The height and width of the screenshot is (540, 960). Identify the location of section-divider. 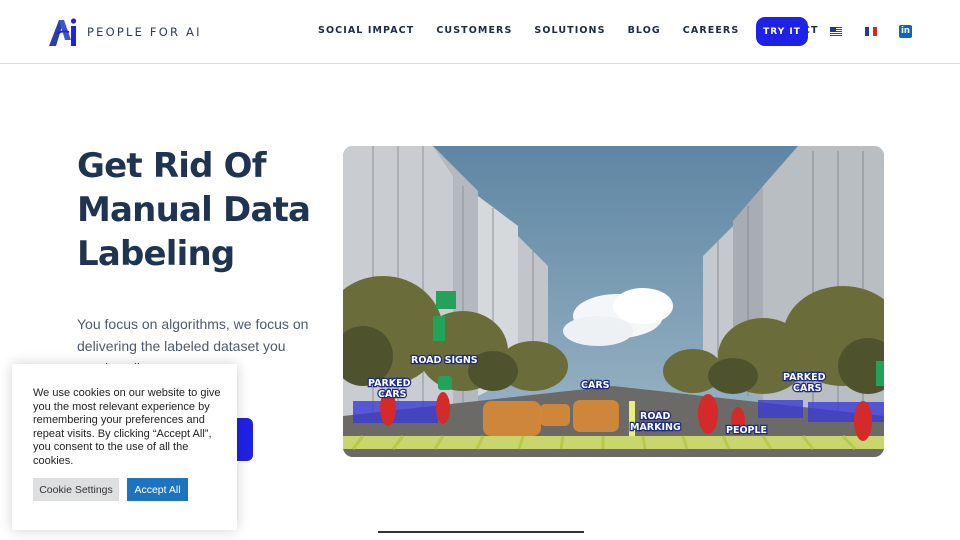
(481, 532).